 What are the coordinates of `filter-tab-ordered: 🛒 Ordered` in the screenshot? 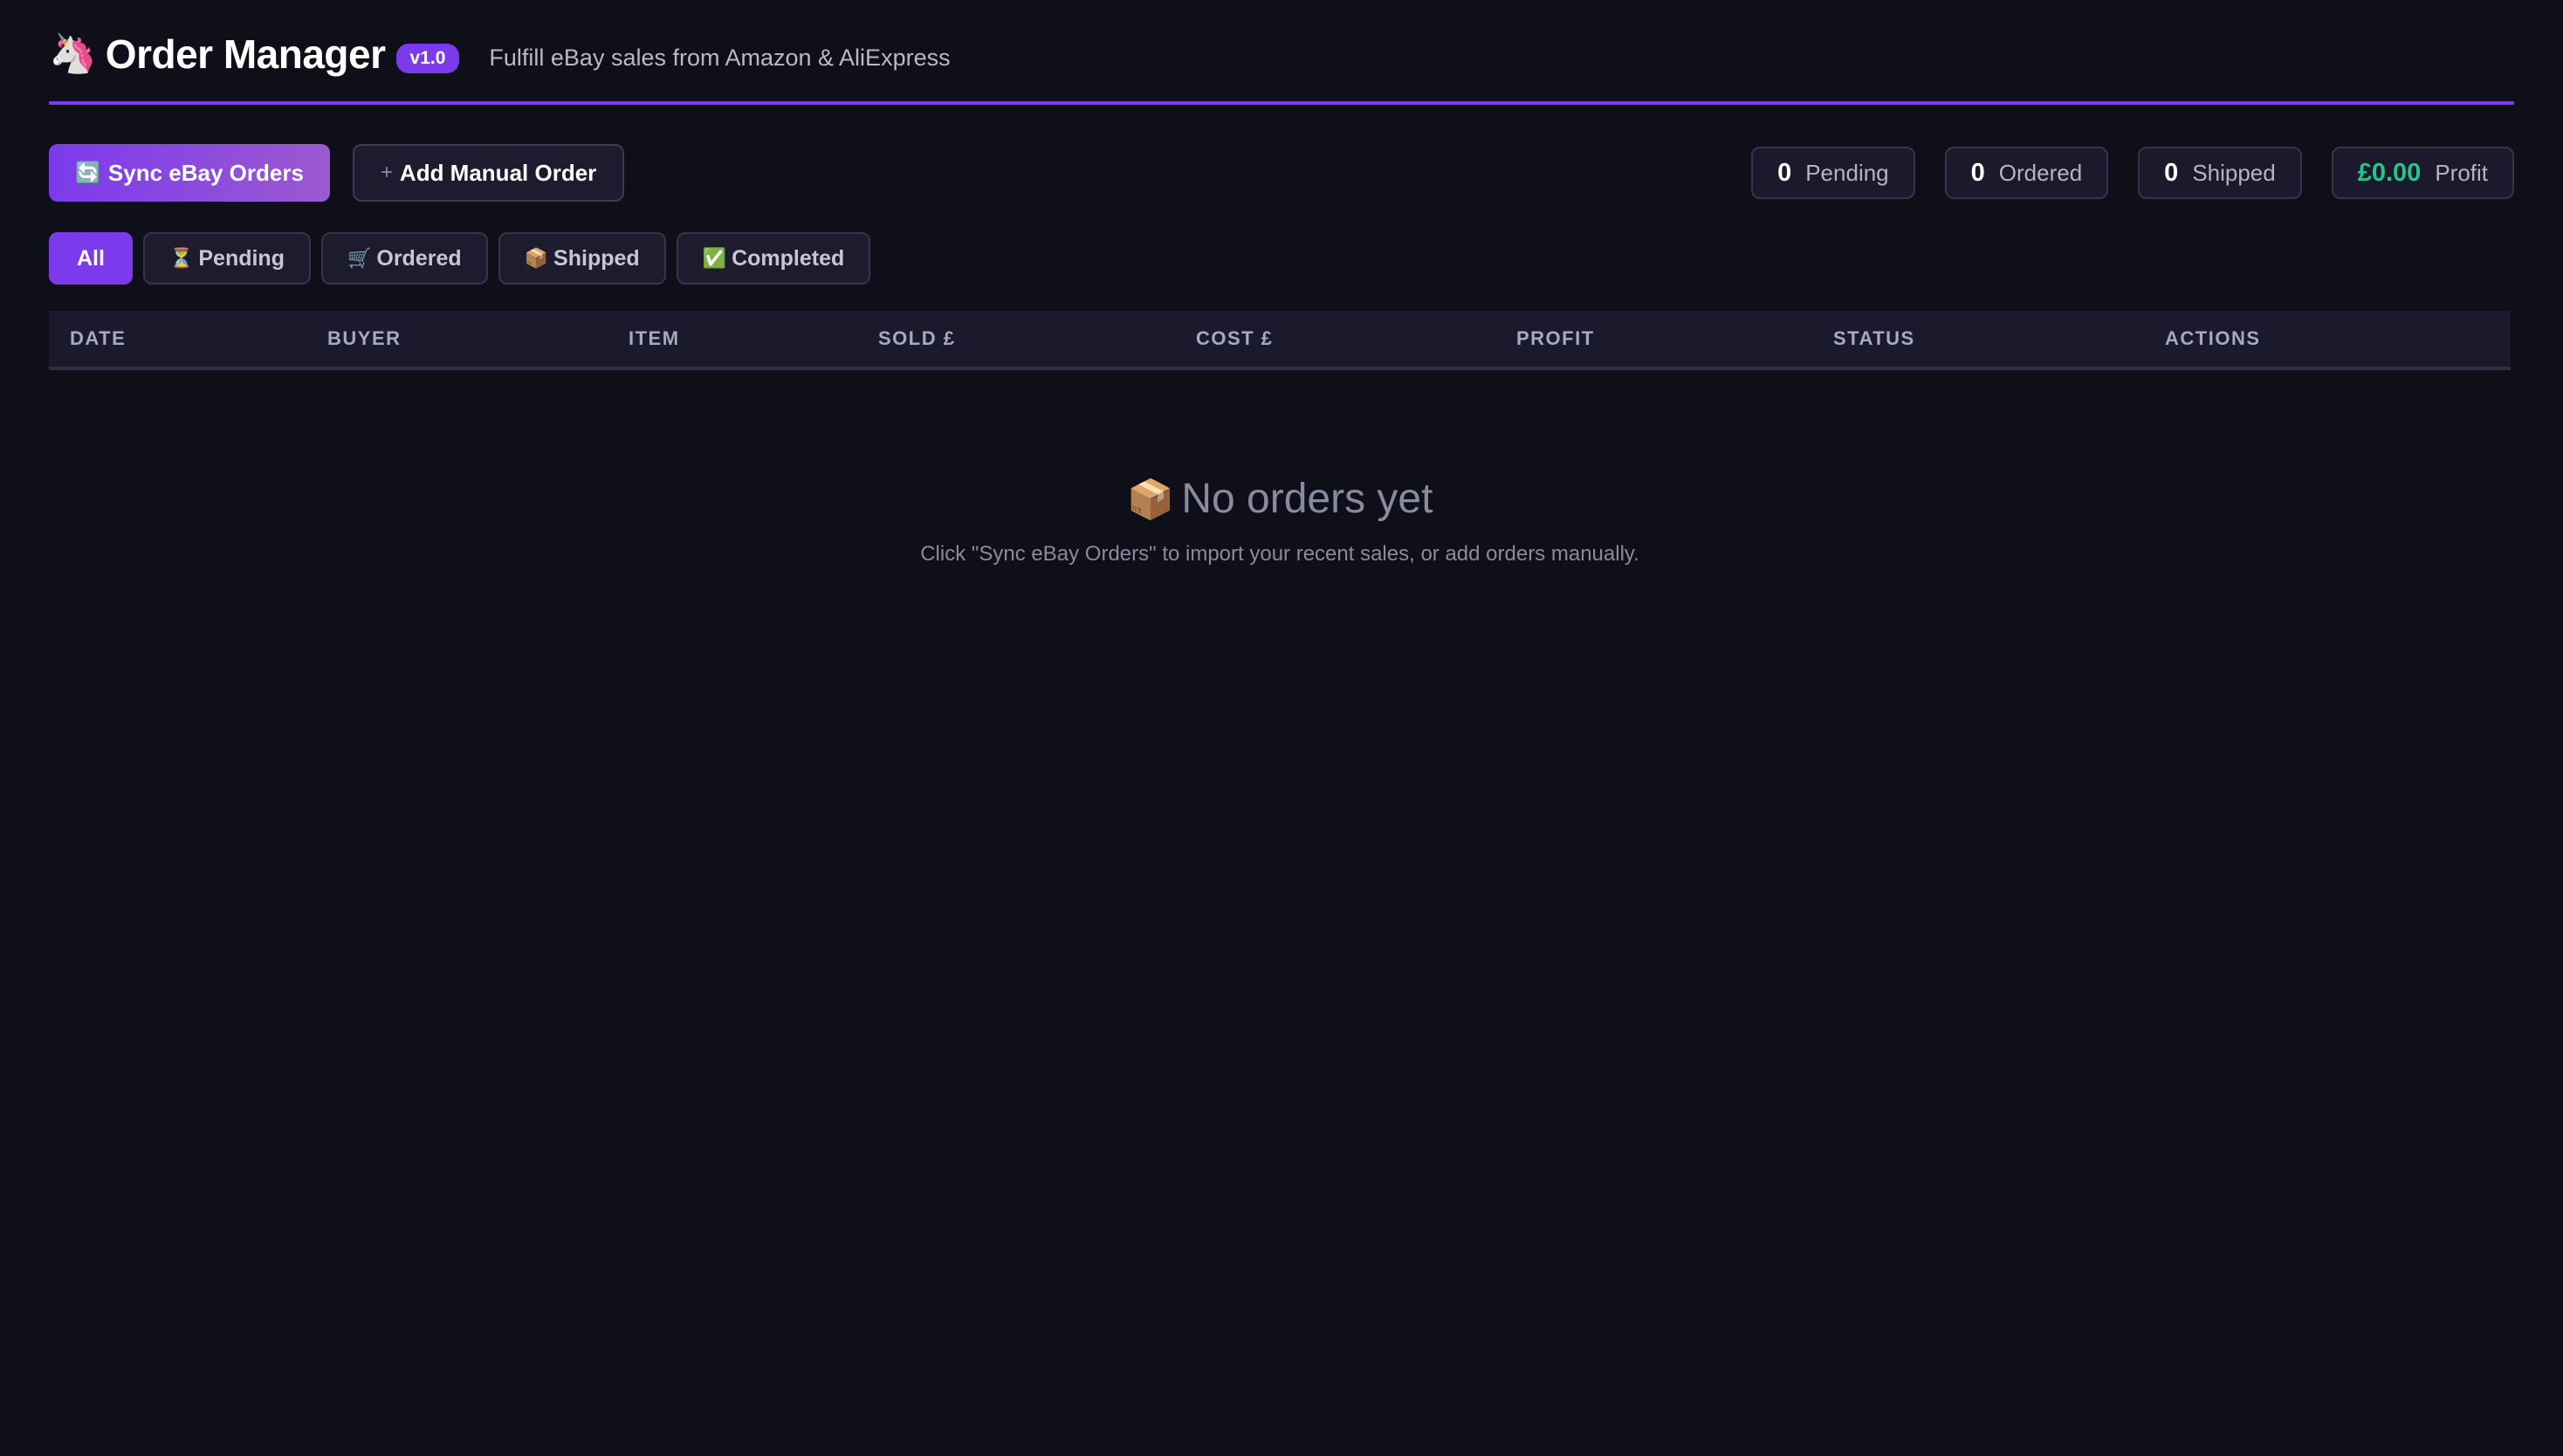 It's located at (404, 258).